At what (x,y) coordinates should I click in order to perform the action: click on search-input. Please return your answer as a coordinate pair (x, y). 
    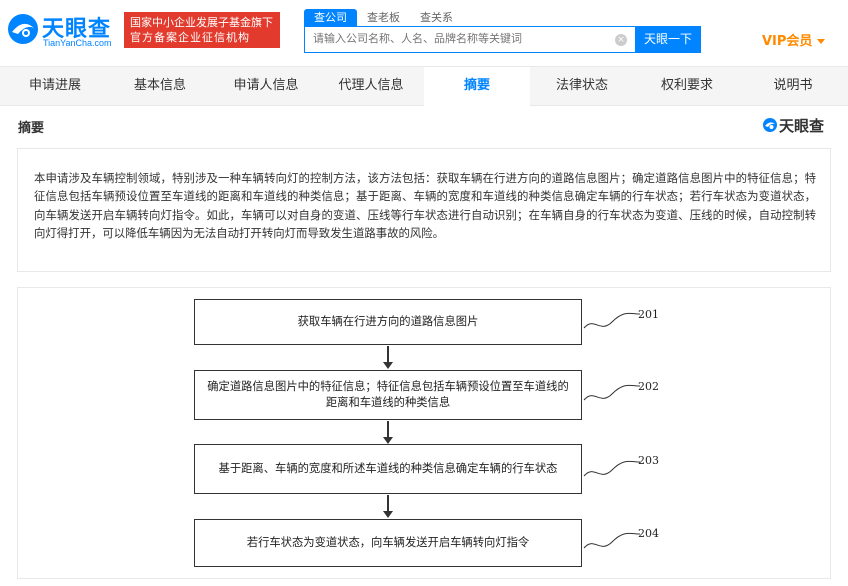
    Looking at the image, I should click on (458, 38).